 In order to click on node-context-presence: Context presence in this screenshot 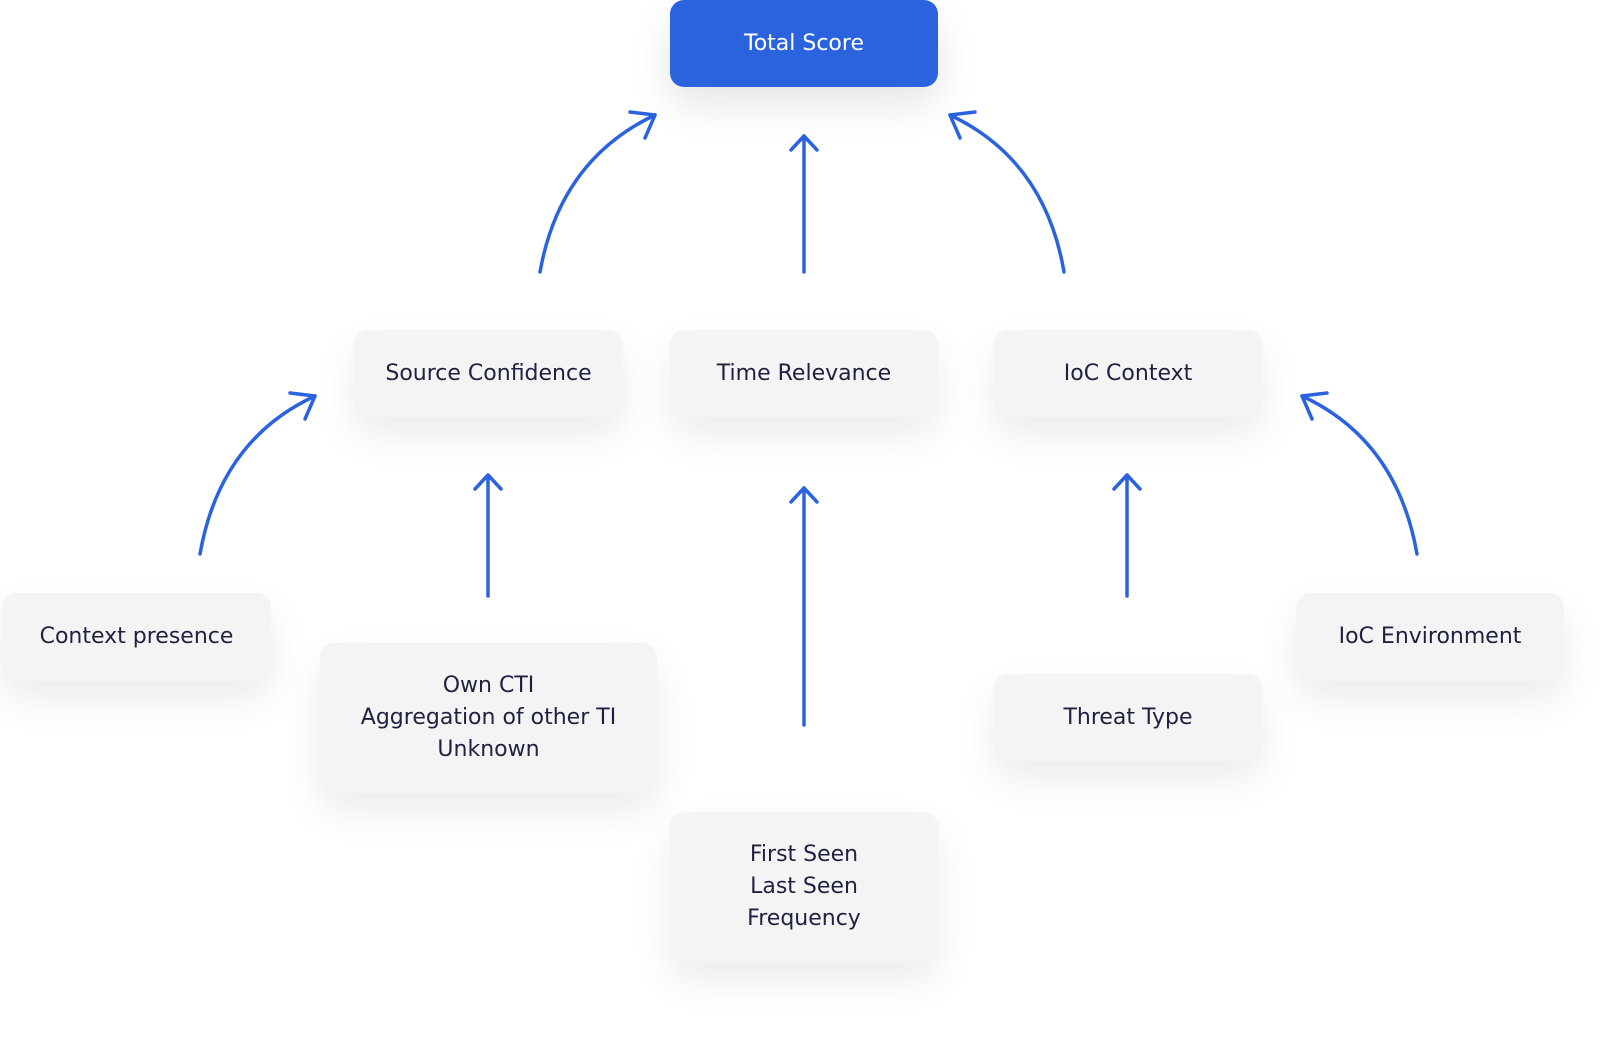, I will do `click(136, 637)`.